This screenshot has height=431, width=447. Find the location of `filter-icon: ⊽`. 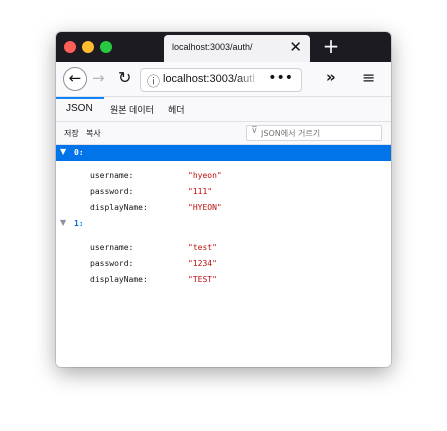

filter-icon: ⊽ is located at coordinates (254, 131).